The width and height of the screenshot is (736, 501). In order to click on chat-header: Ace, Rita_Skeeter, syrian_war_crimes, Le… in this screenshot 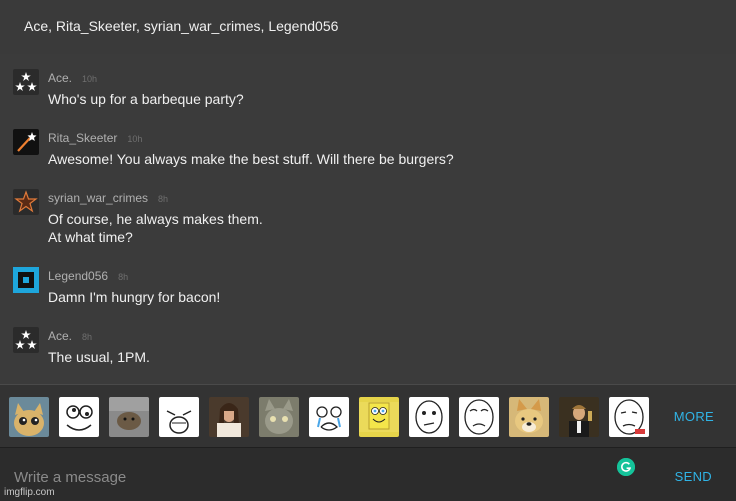, I will do `click(368, 27)`.